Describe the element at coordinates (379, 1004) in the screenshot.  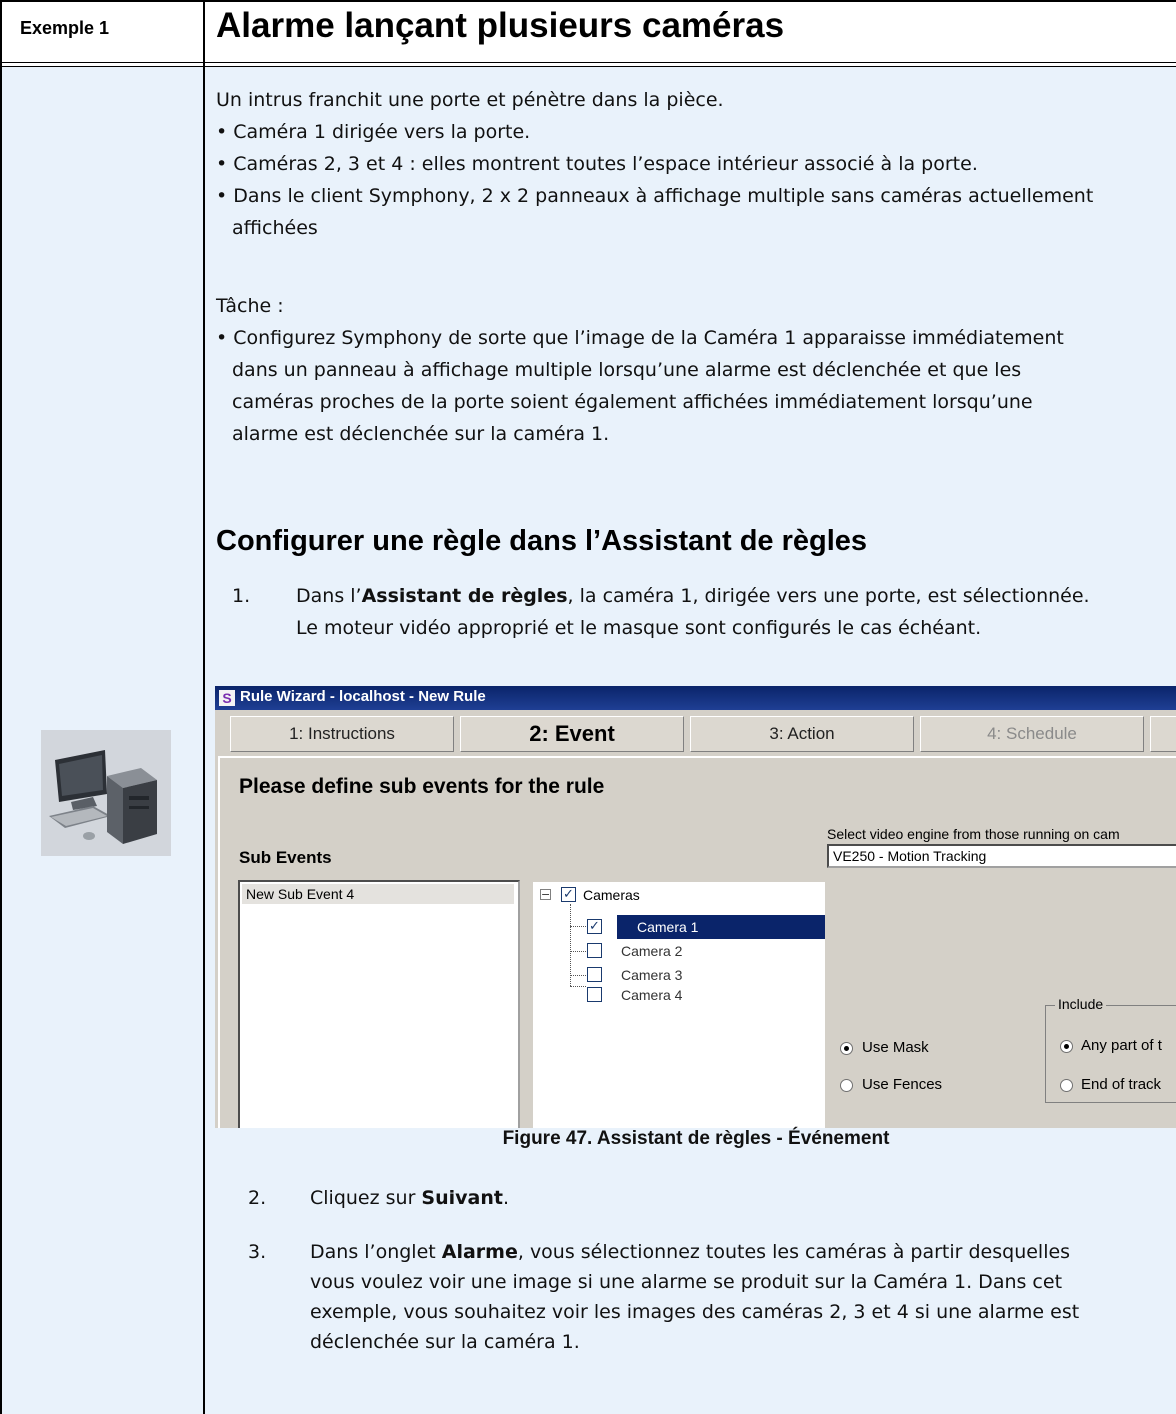
I see `sub-events-list: New Sub Event 4` at that location.